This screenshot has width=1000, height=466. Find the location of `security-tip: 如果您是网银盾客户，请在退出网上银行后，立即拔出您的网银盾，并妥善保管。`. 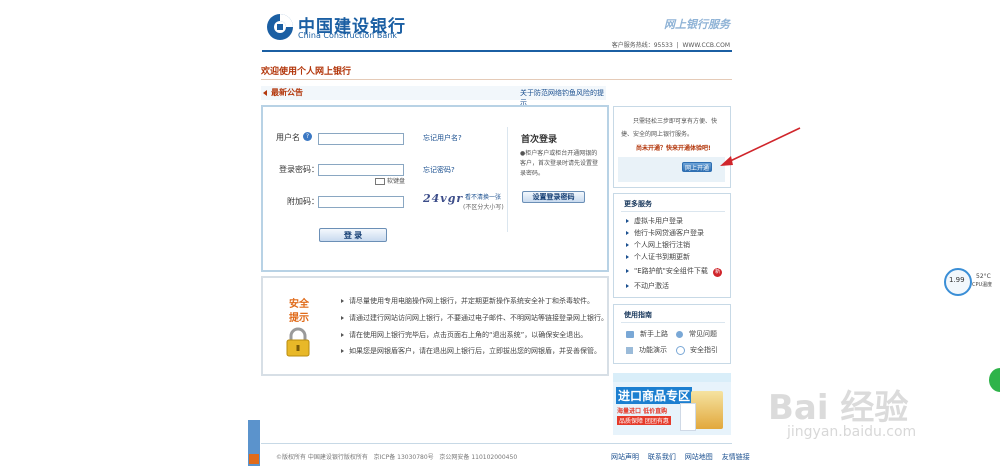

security-tip: 如果您是网银盾客户，请在退出网上银行后，立即拔出您的网银盾，并妥善保管。 is located at coordinates (471, 351).